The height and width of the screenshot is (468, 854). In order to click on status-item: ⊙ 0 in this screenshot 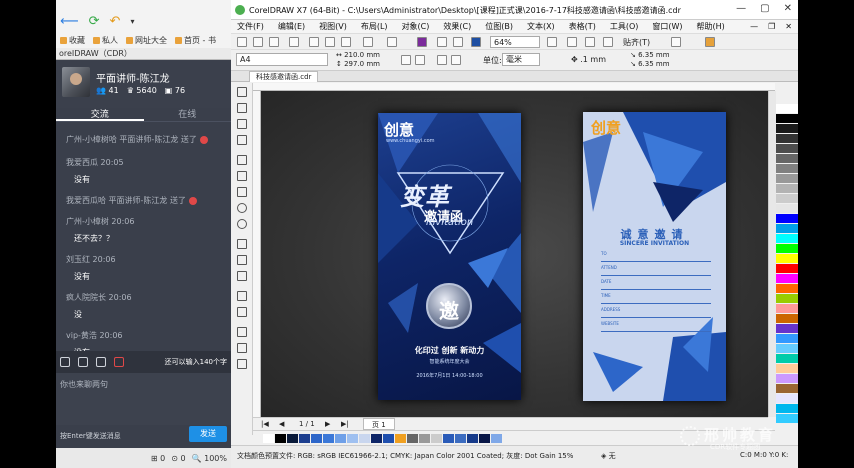, I will do `click(178, 458)`.